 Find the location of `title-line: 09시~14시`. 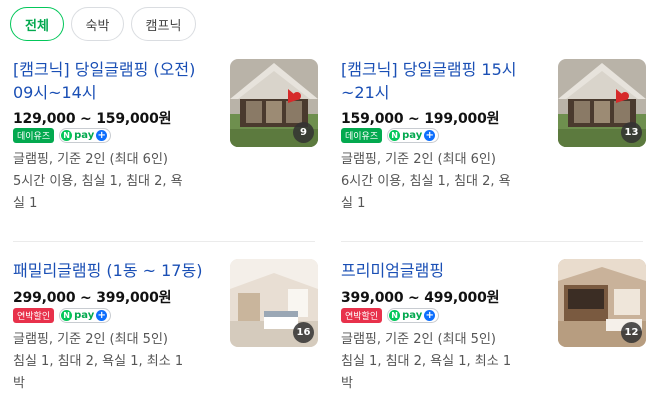

title-line: 09시~14시 is located at coordinates (55, 92).